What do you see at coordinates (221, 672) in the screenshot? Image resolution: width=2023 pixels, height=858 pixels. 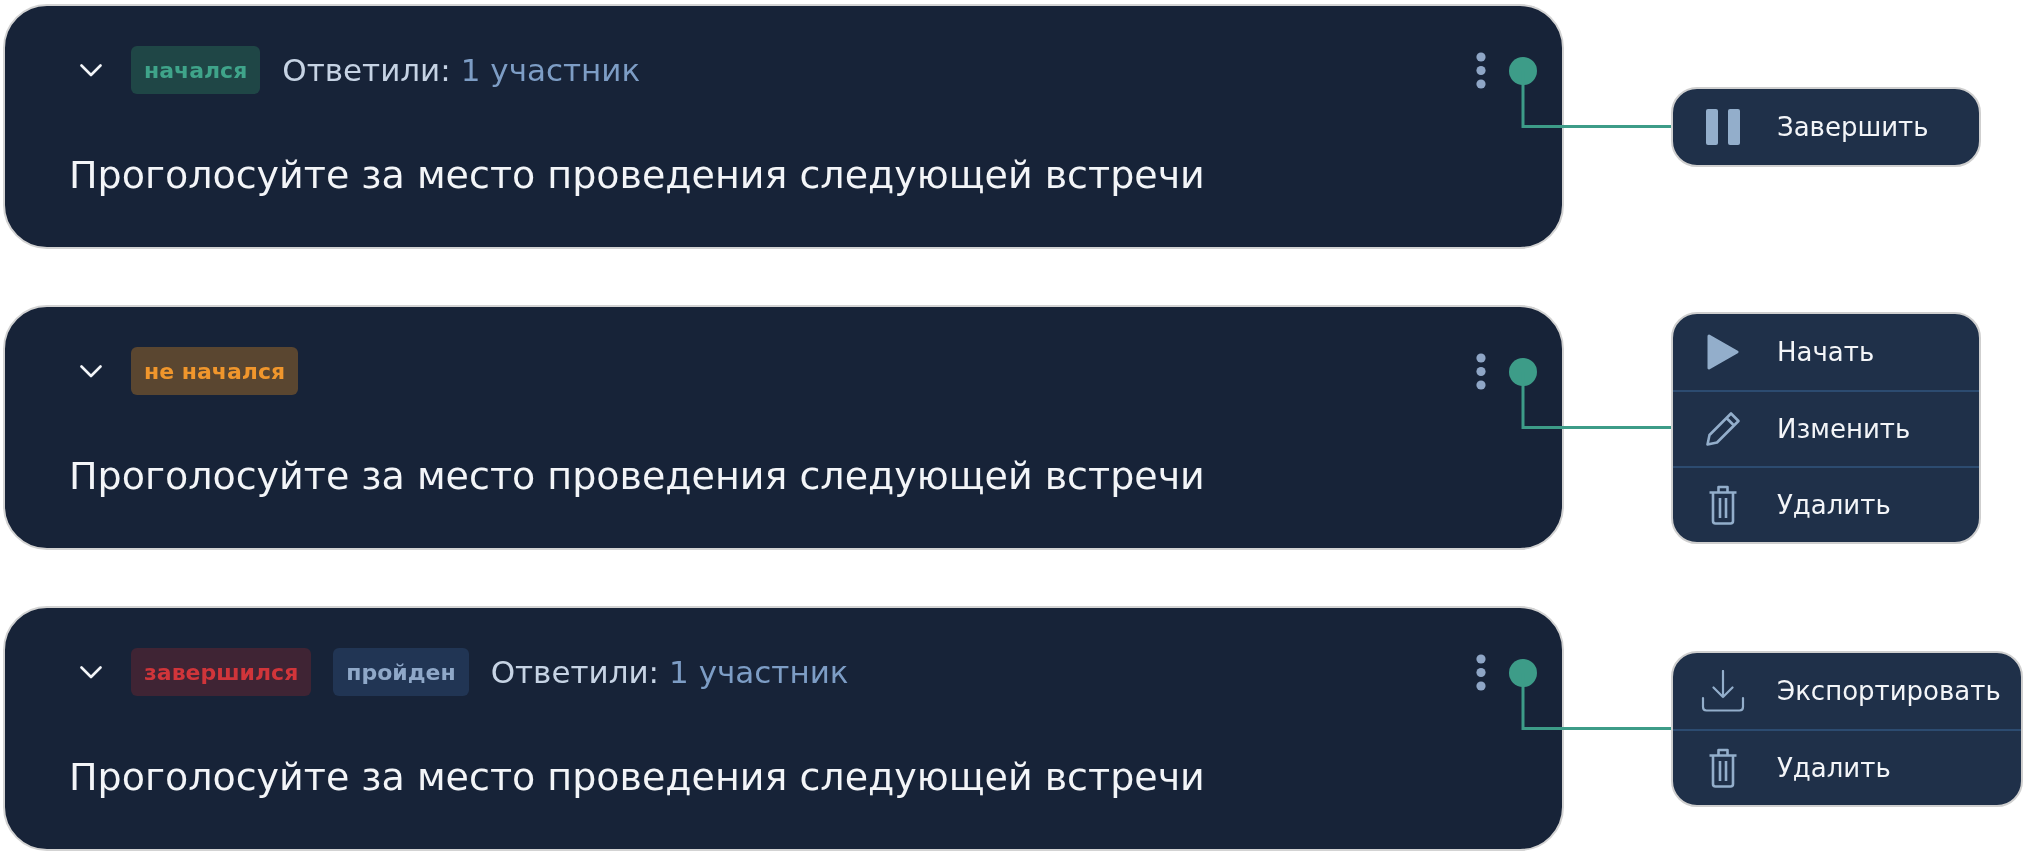 I see `status-badge: завершился` at bounding box center [221, 672].